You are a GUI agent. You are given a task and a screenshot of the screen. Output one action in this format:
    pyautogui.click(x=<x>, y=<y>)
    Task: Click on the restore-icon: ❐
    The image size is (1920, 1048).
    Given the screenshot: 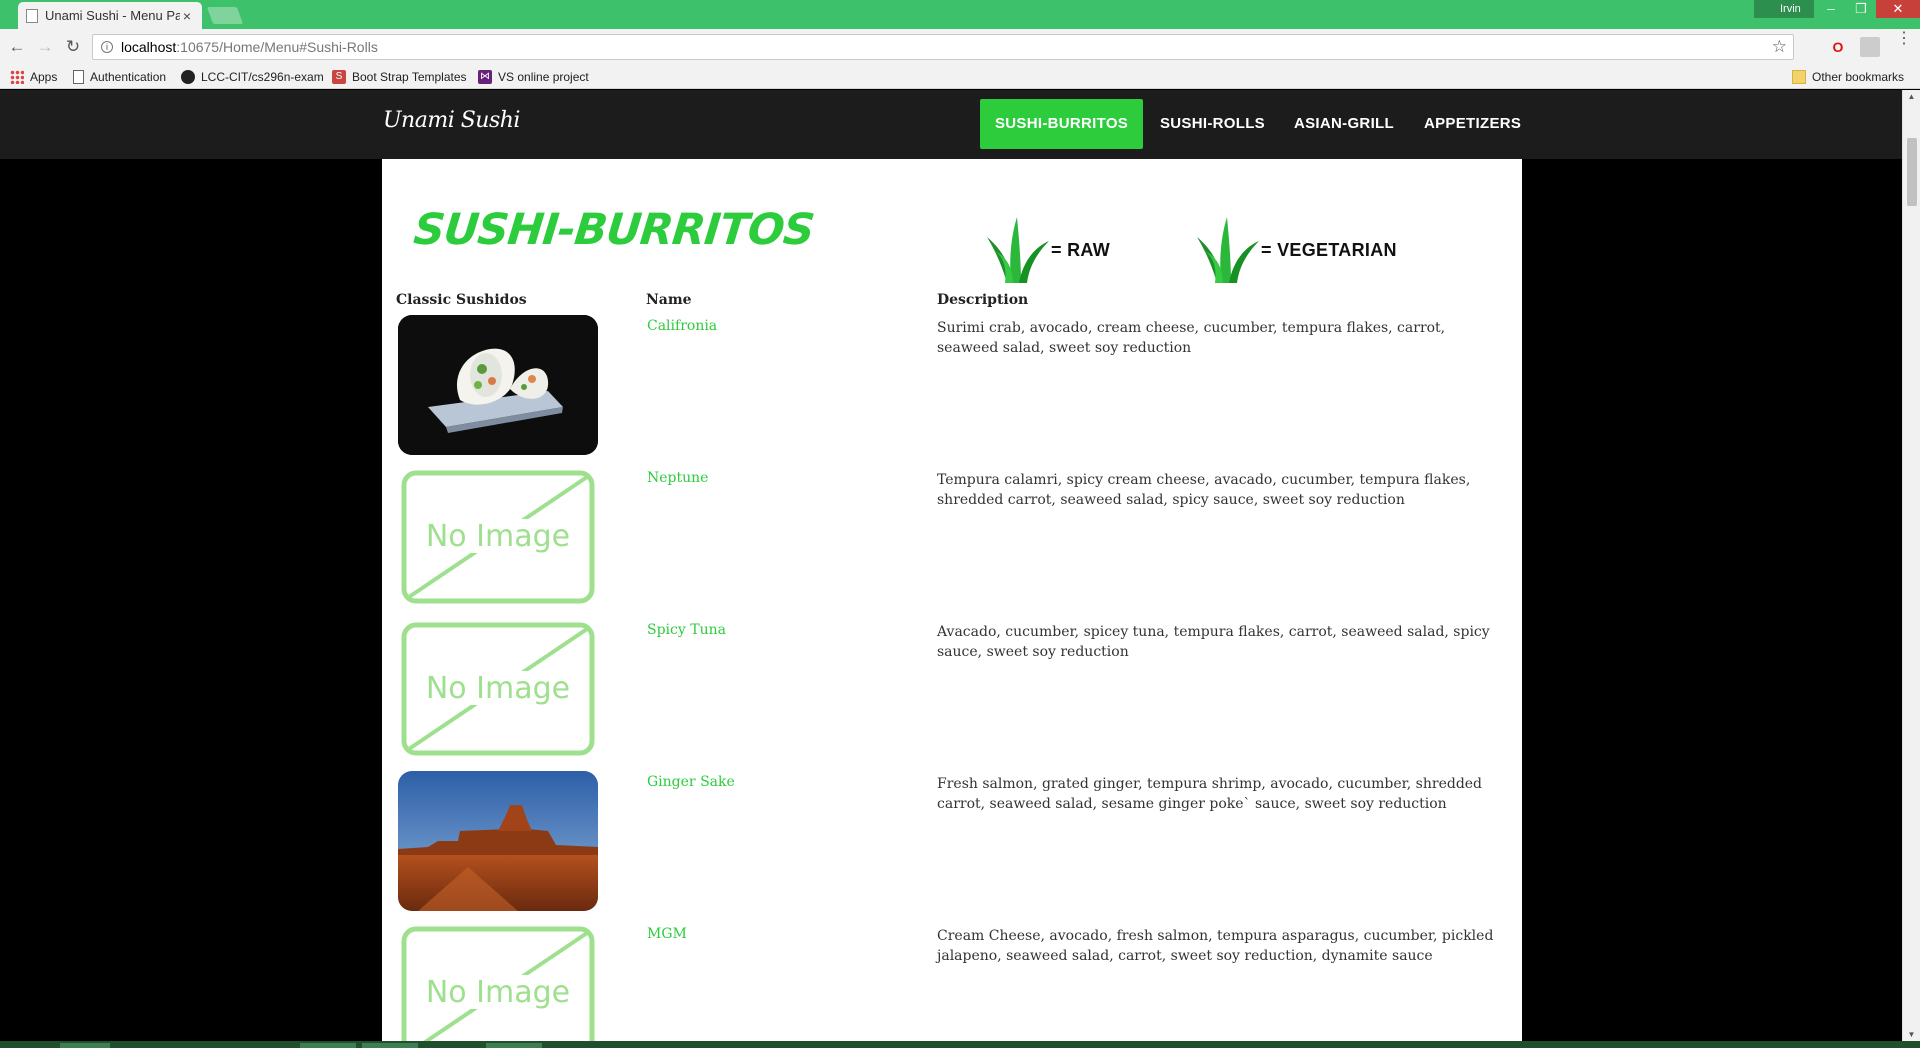 What is the action you would take?
    pyautogui.click(x=1861, y=9)
    